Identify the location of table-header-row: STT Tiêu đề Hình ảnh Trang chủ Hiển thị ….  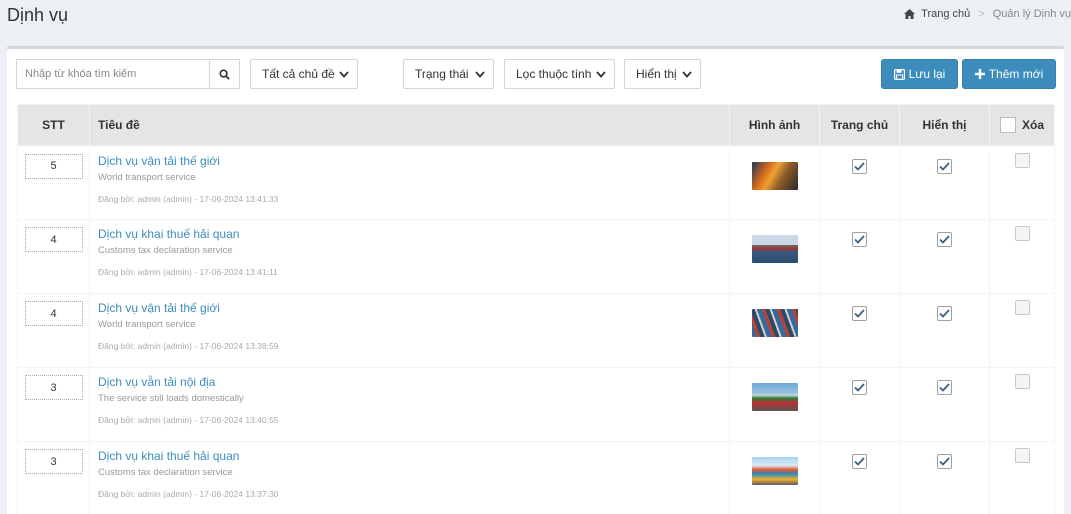
(536, 125).